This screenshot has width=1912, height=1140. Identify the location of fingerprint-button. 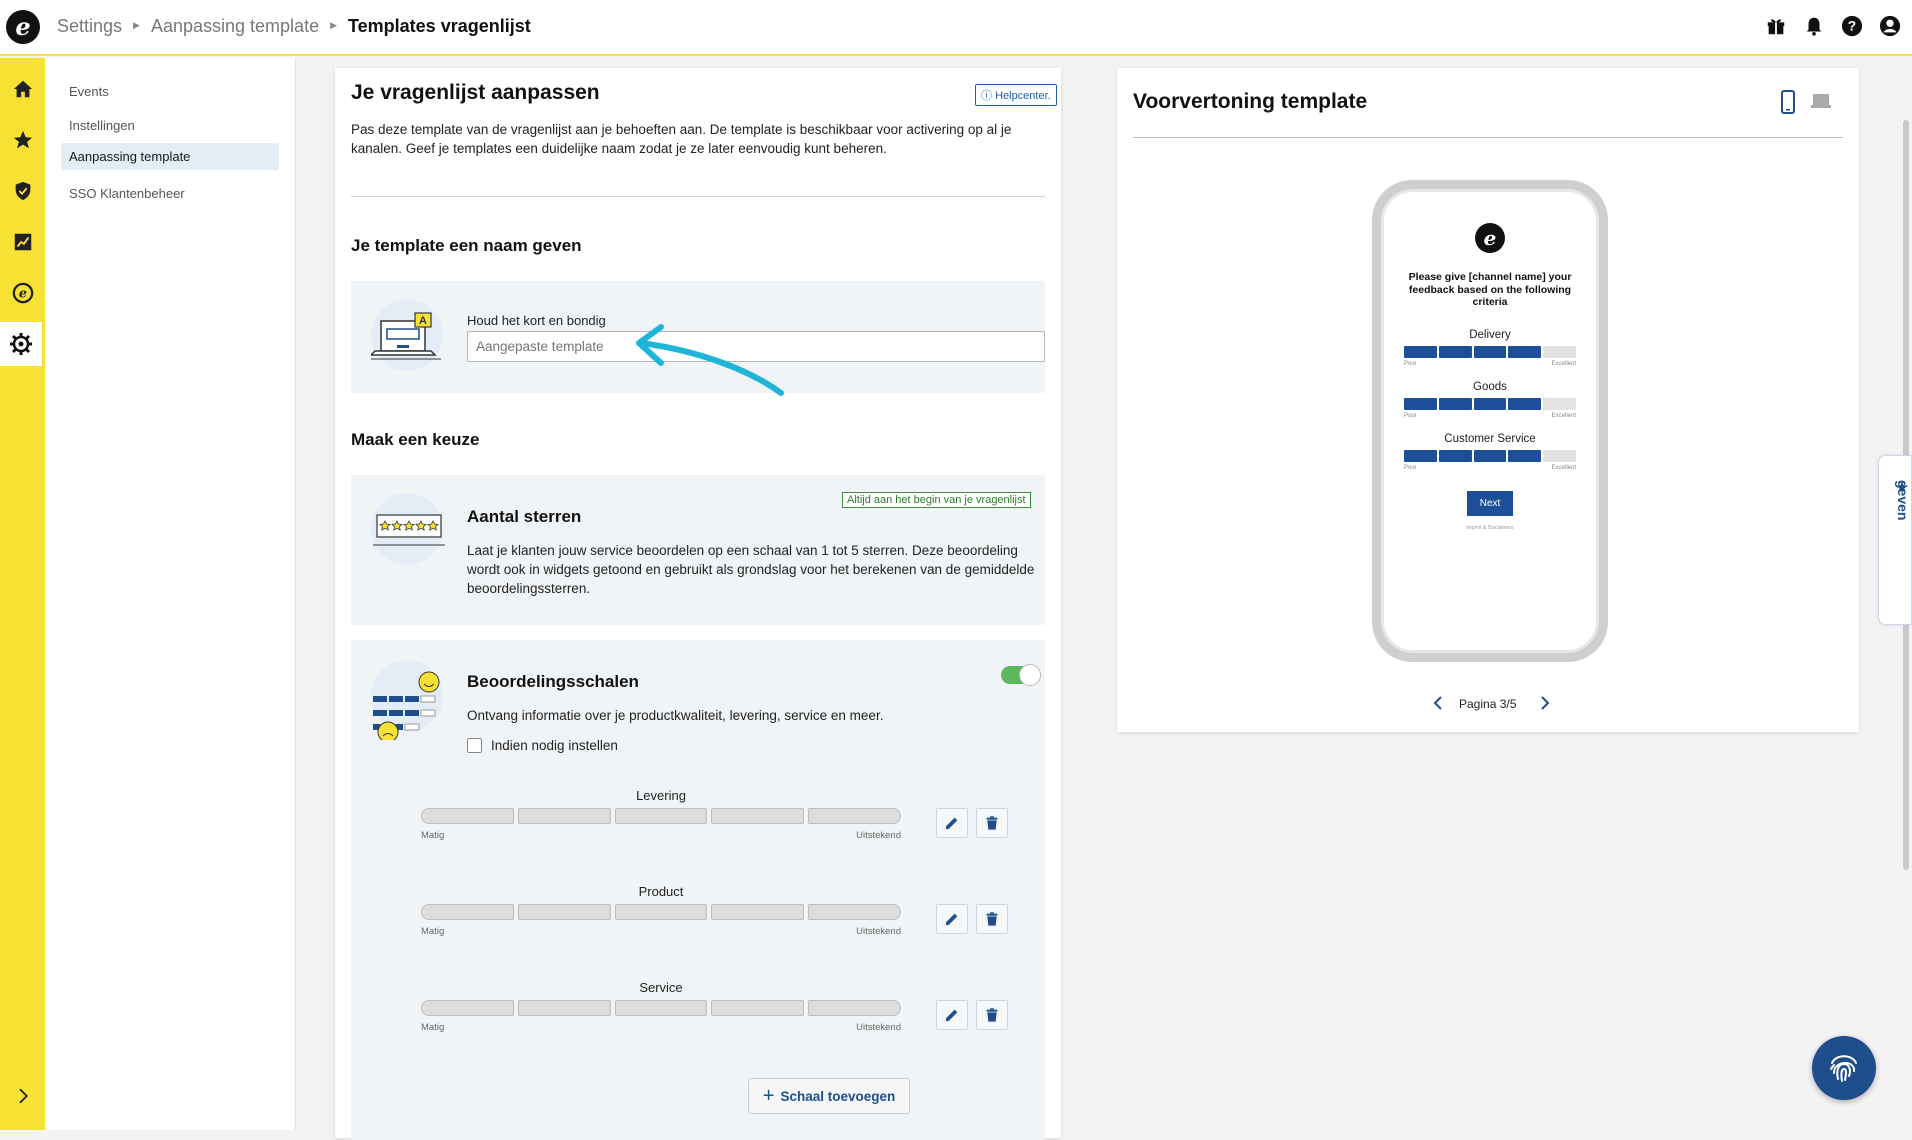
(1844, 1068).